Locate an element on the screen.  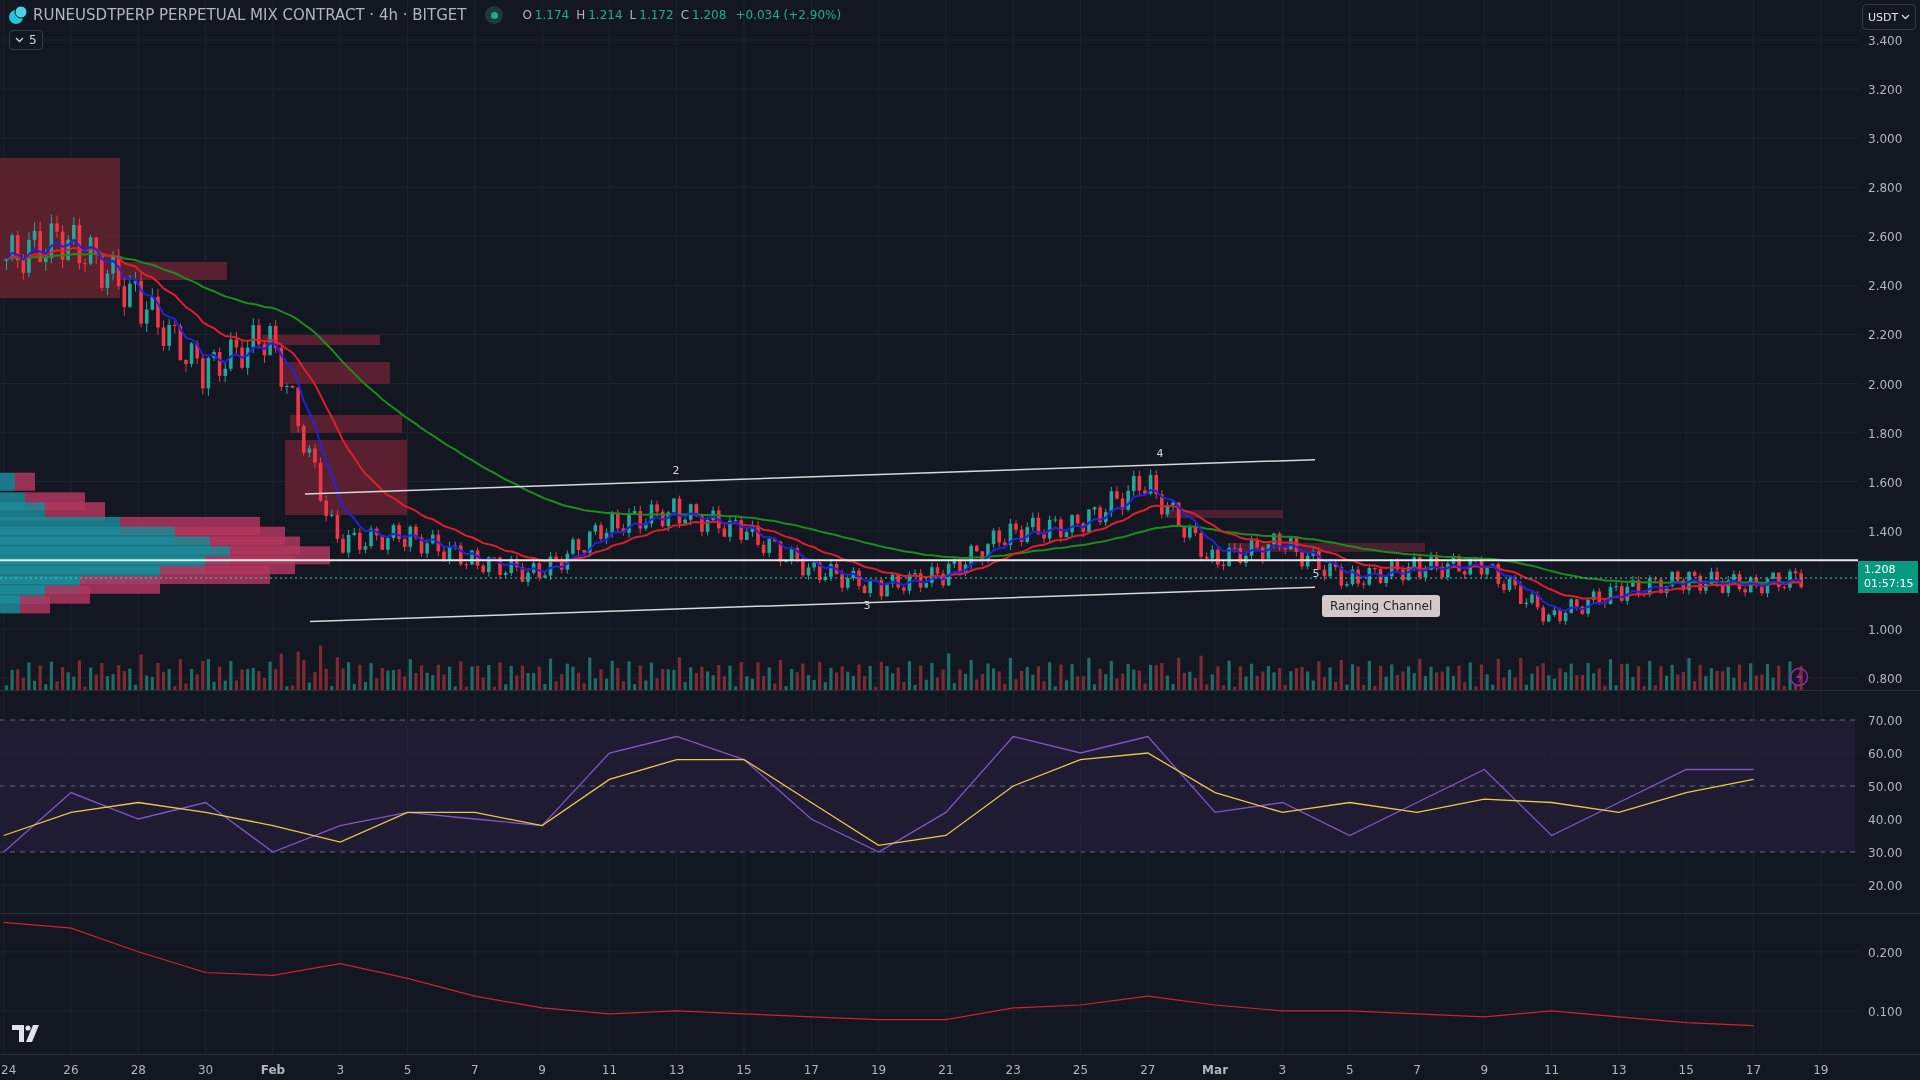
indicators-toggle: 5 is located at coordinates (26, 40).